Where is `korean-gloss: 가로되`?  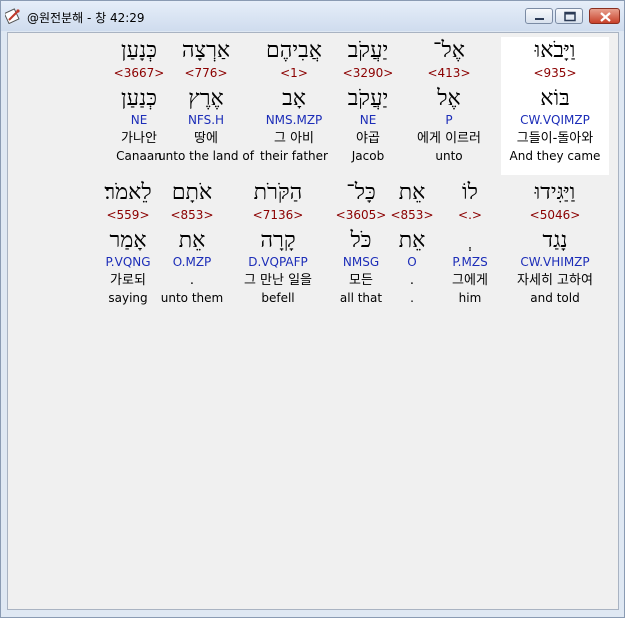 korean-gloss: 가로되 is located at coordinates (128, 280).